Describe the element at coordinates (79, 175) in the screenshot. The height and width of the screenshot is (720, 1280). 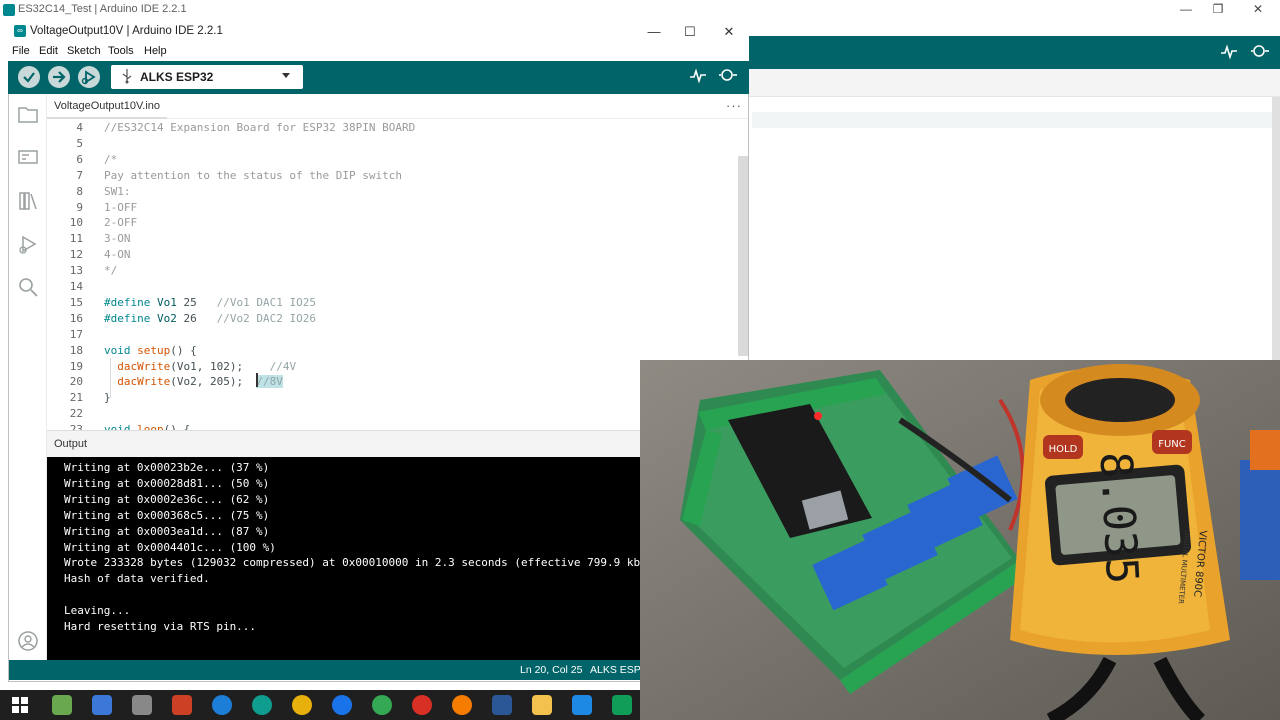
I see `line-number: 7` at that location.